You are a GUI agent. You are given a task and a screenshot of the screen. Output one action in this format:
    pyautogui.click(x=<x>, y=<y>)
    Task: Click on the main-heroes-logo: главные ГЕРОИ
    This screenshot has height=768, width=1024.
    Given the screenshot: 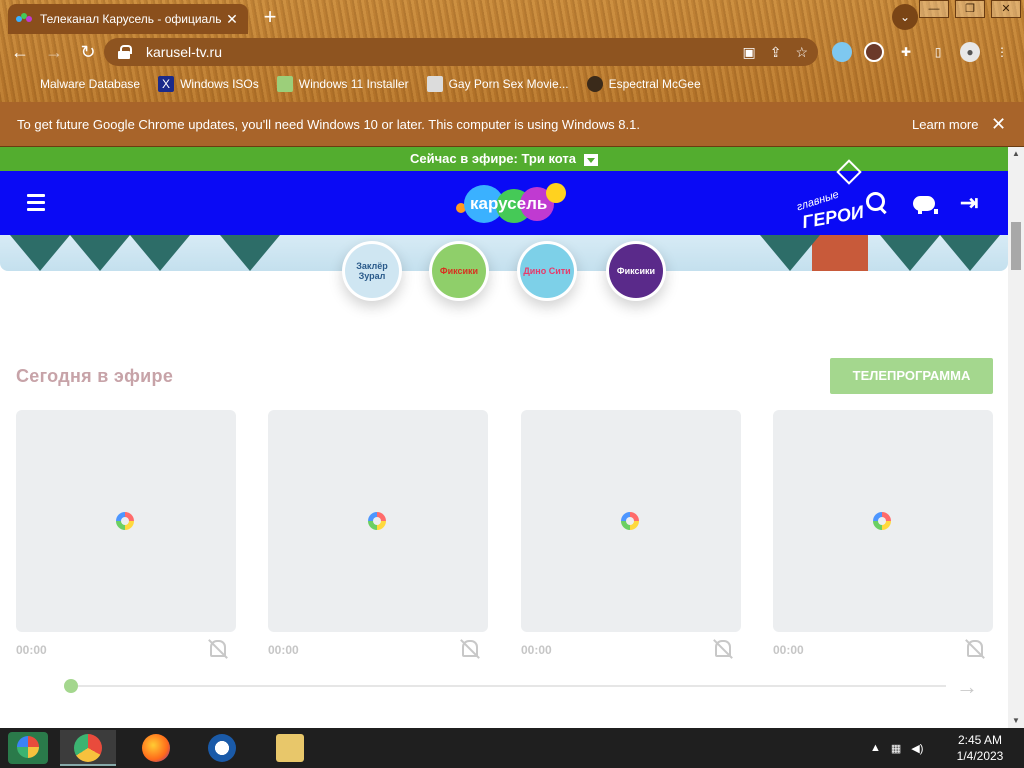 What is the action you would take?
    pyautogui.click(x=830, y=197)
    